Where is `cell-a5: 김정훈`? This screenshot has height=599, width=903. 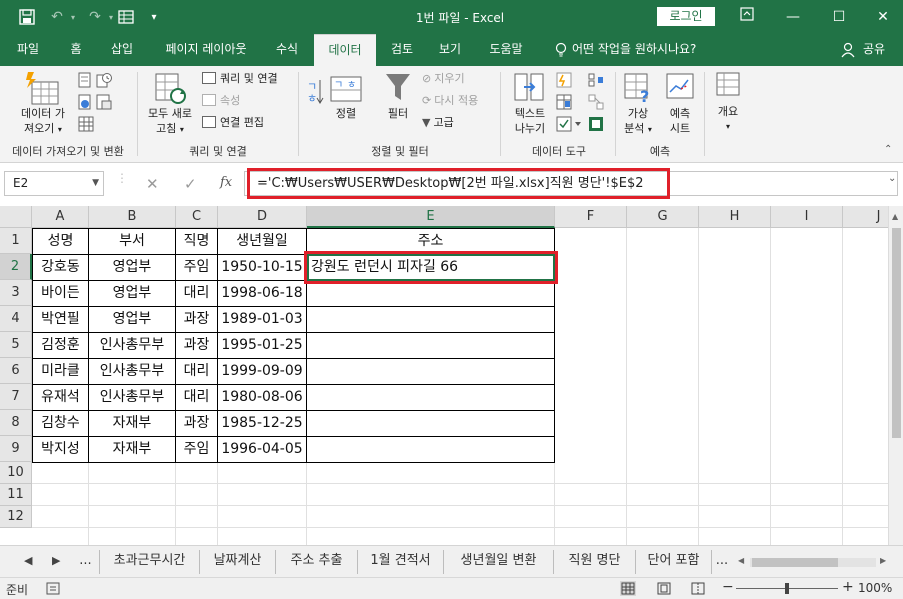 cell-a5: 김정훈 is located at coordinates (60, 345).